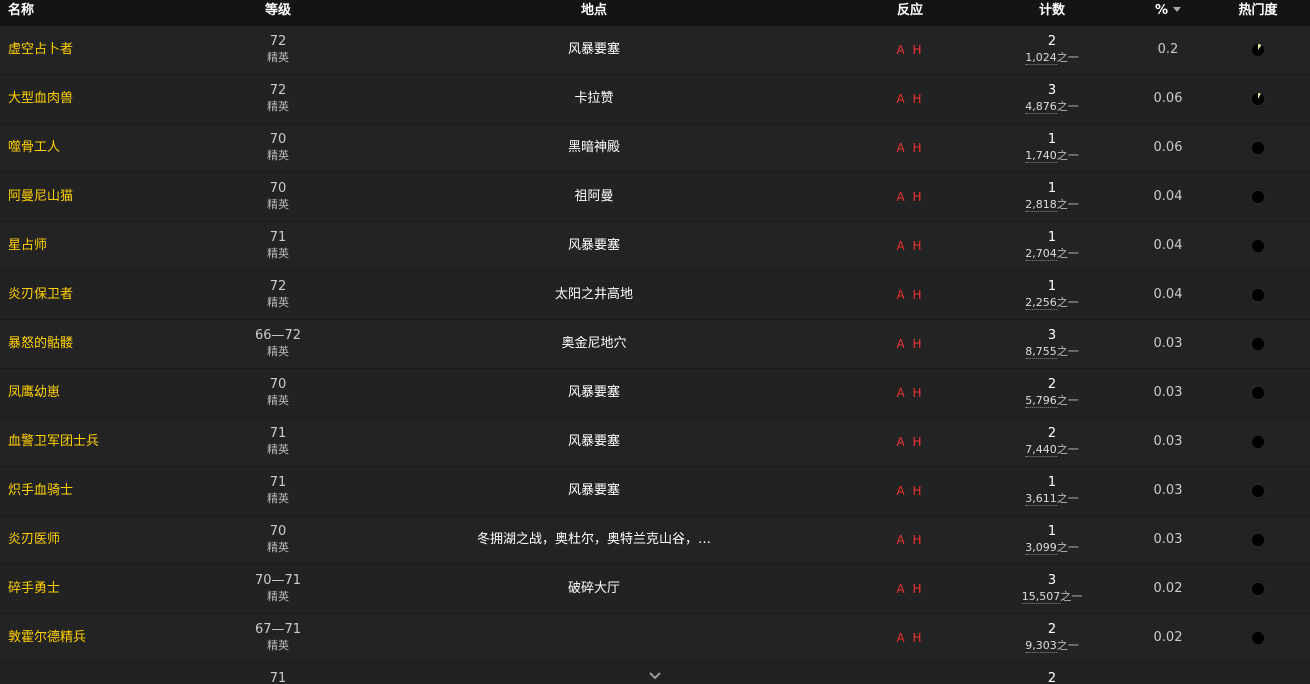 The image size is (1310, 684). Describe the element at coordinates (655, 442) in the screenshot. I see `table-row: 血警卫军团士兵 71 精英 风暴要塞 A H 2 7,440之一 0.03` at that location.